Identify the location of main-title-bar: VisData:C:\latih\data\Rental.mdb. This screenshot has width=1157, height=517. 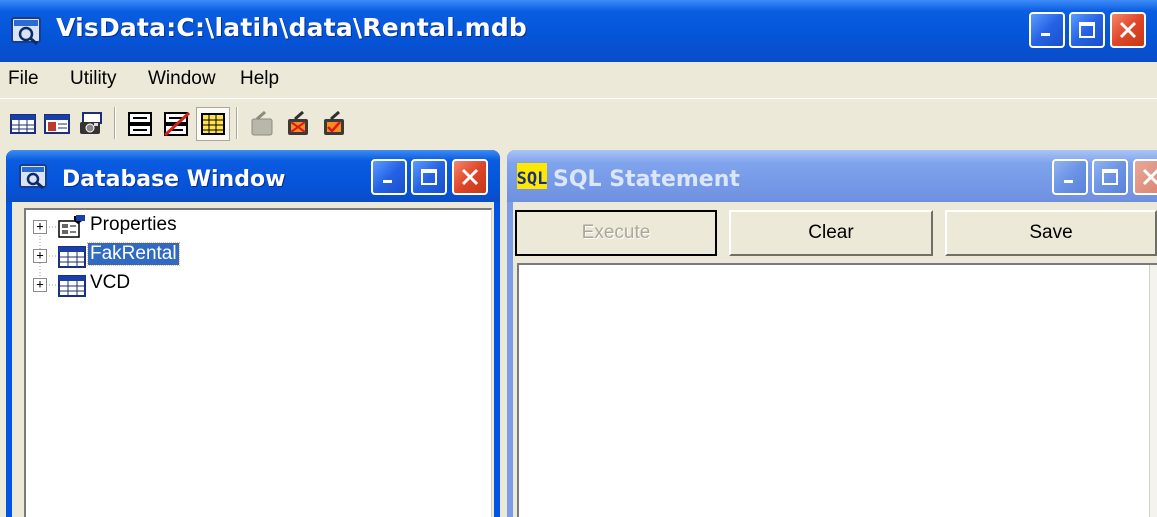
(578, 31).